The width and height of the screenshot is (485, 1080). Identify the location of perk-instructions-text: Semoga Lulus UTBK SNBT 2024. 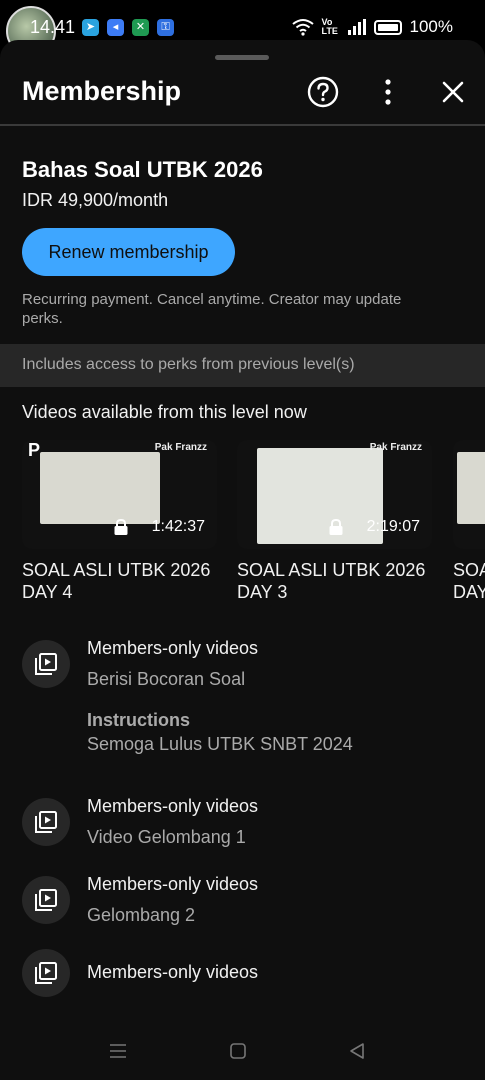
(220, 744).